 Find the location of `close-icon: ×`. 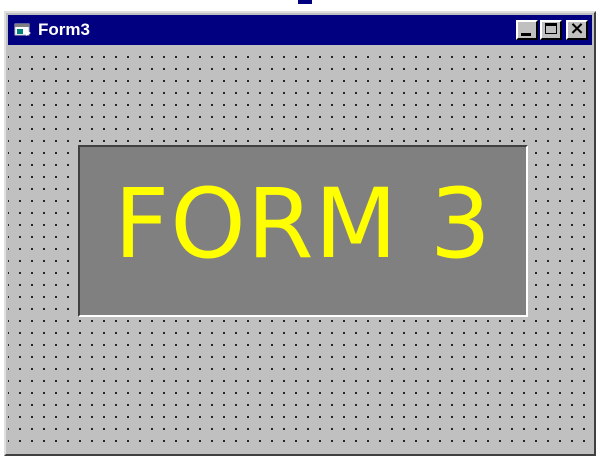

close-icon: × is located at coordinates (577, 28).